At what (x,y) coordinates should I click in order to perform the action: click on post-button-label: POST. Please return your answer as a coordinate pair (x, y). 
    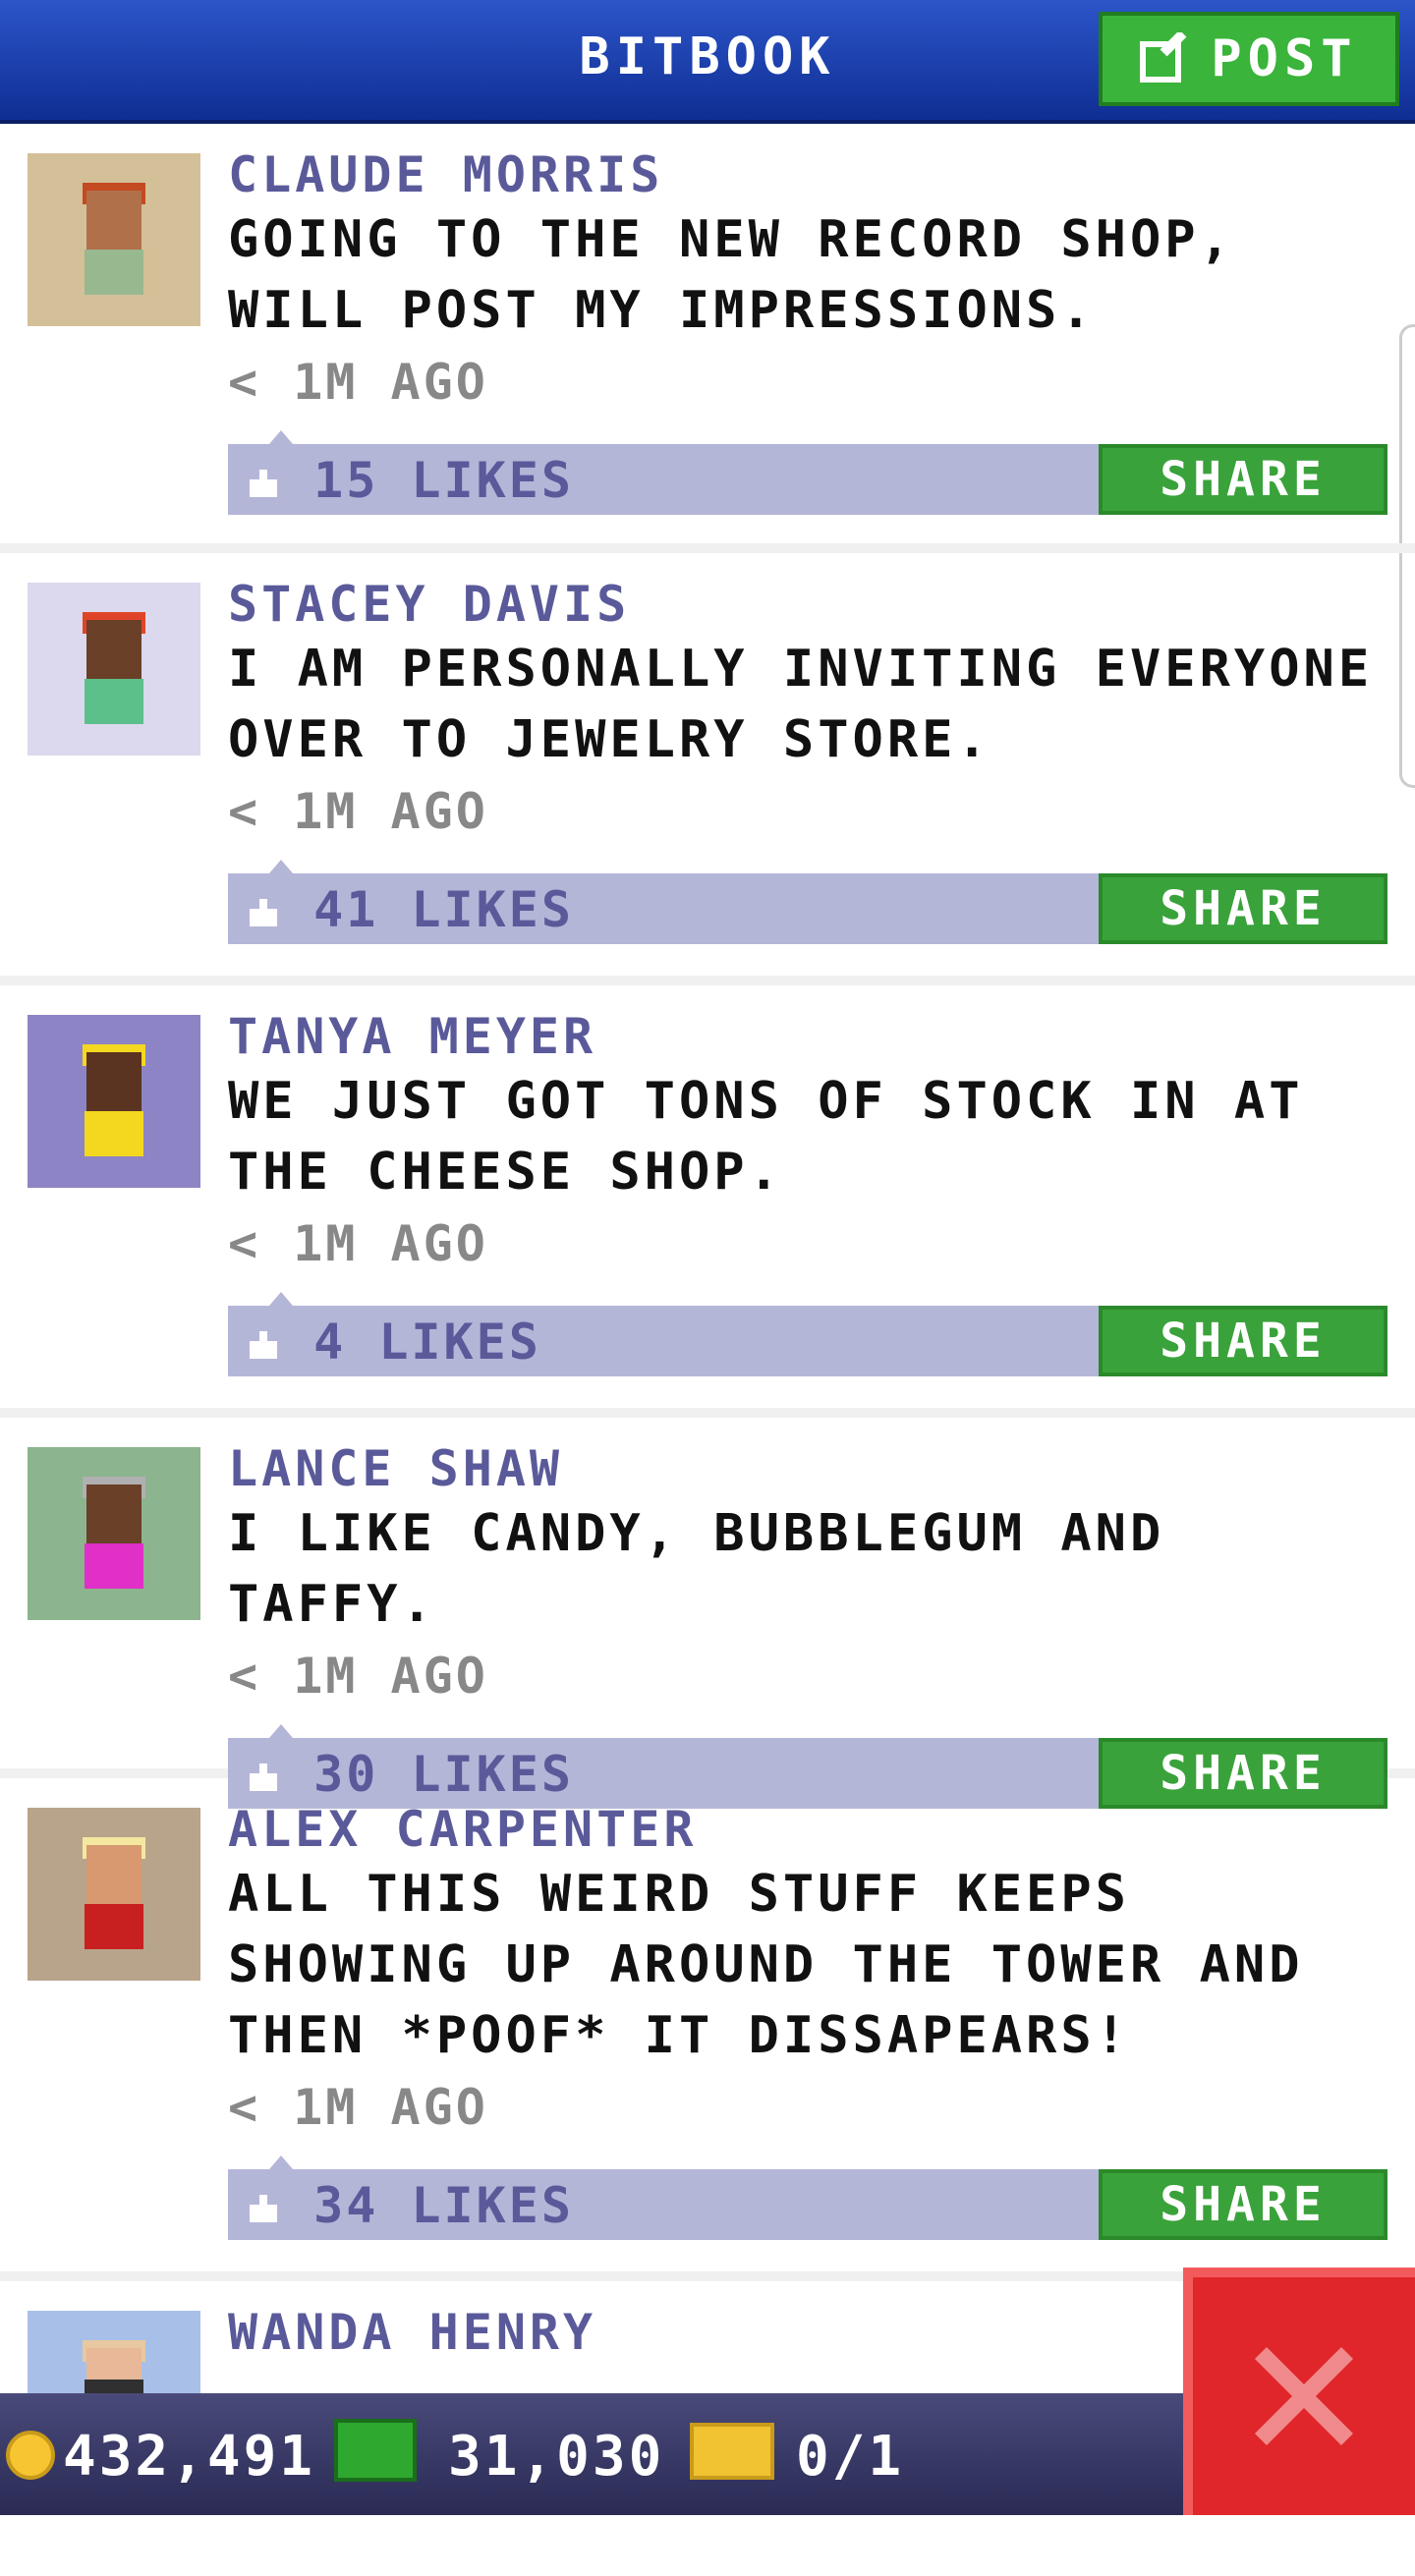
    Looking at the image, I should click on (1284, 58).